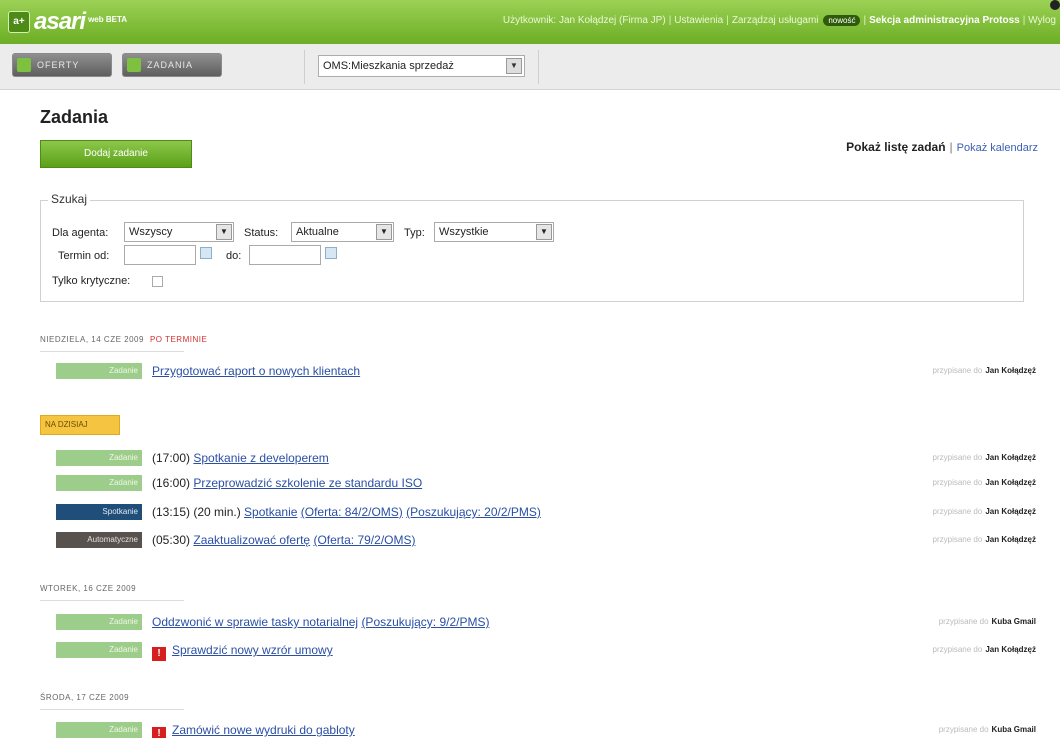 Image resolution: width=1060 pixels, height=738 pixels. Describe the element at coordinates (85, 697) in the screenshot. I see `day-heading-date: ŚRODA, 17 CZE 2009` at that location.